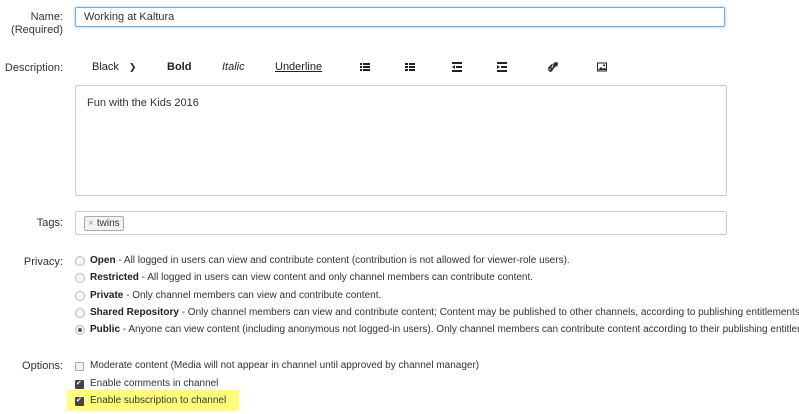  I want to click on numbered-list-icon, so click(410, 67).